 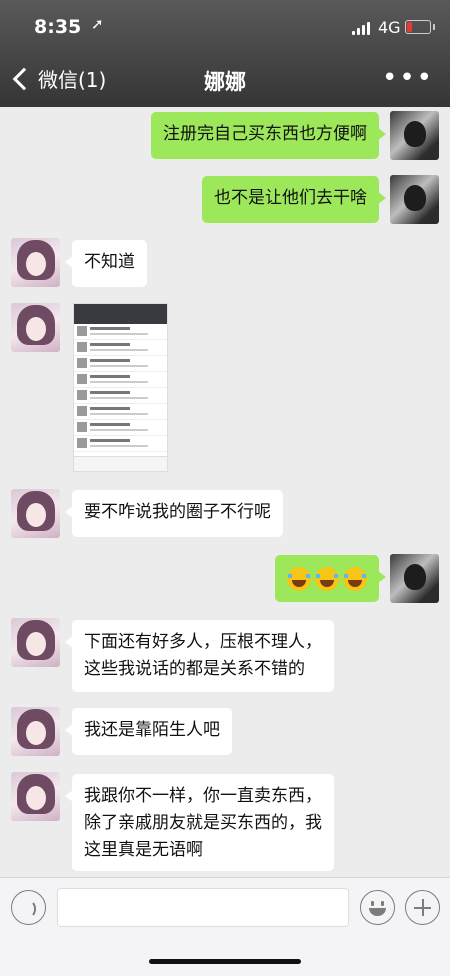 I want to click on status-bar: 8:35 ➚ 4G, so click(x=225, y=27).